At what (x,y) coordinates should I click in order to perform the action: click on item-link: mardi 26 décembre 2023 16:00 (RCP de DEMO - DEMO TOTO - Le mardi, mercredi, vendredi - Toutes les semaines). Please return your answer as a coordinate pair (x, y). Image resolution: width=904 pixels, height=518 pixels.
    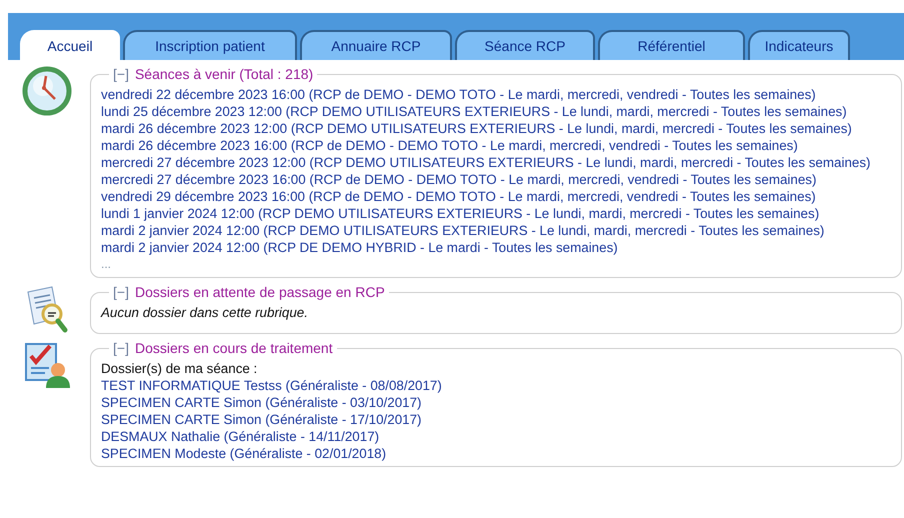
    Looking at the image, I should click on (449, 145).